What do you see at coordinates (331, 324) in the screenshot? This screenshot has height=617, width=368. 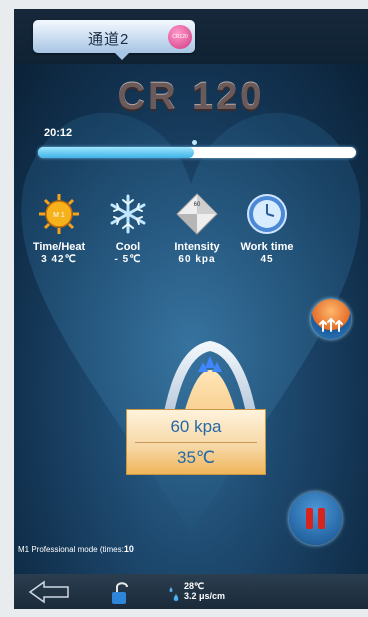 I see `air-flow-arrows-icon` at bounding box center [331, 324].